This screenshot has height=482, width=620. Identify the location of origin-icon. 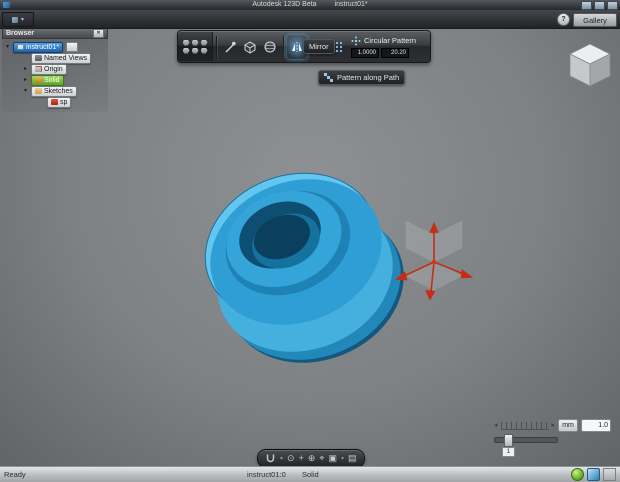
(38, 69).